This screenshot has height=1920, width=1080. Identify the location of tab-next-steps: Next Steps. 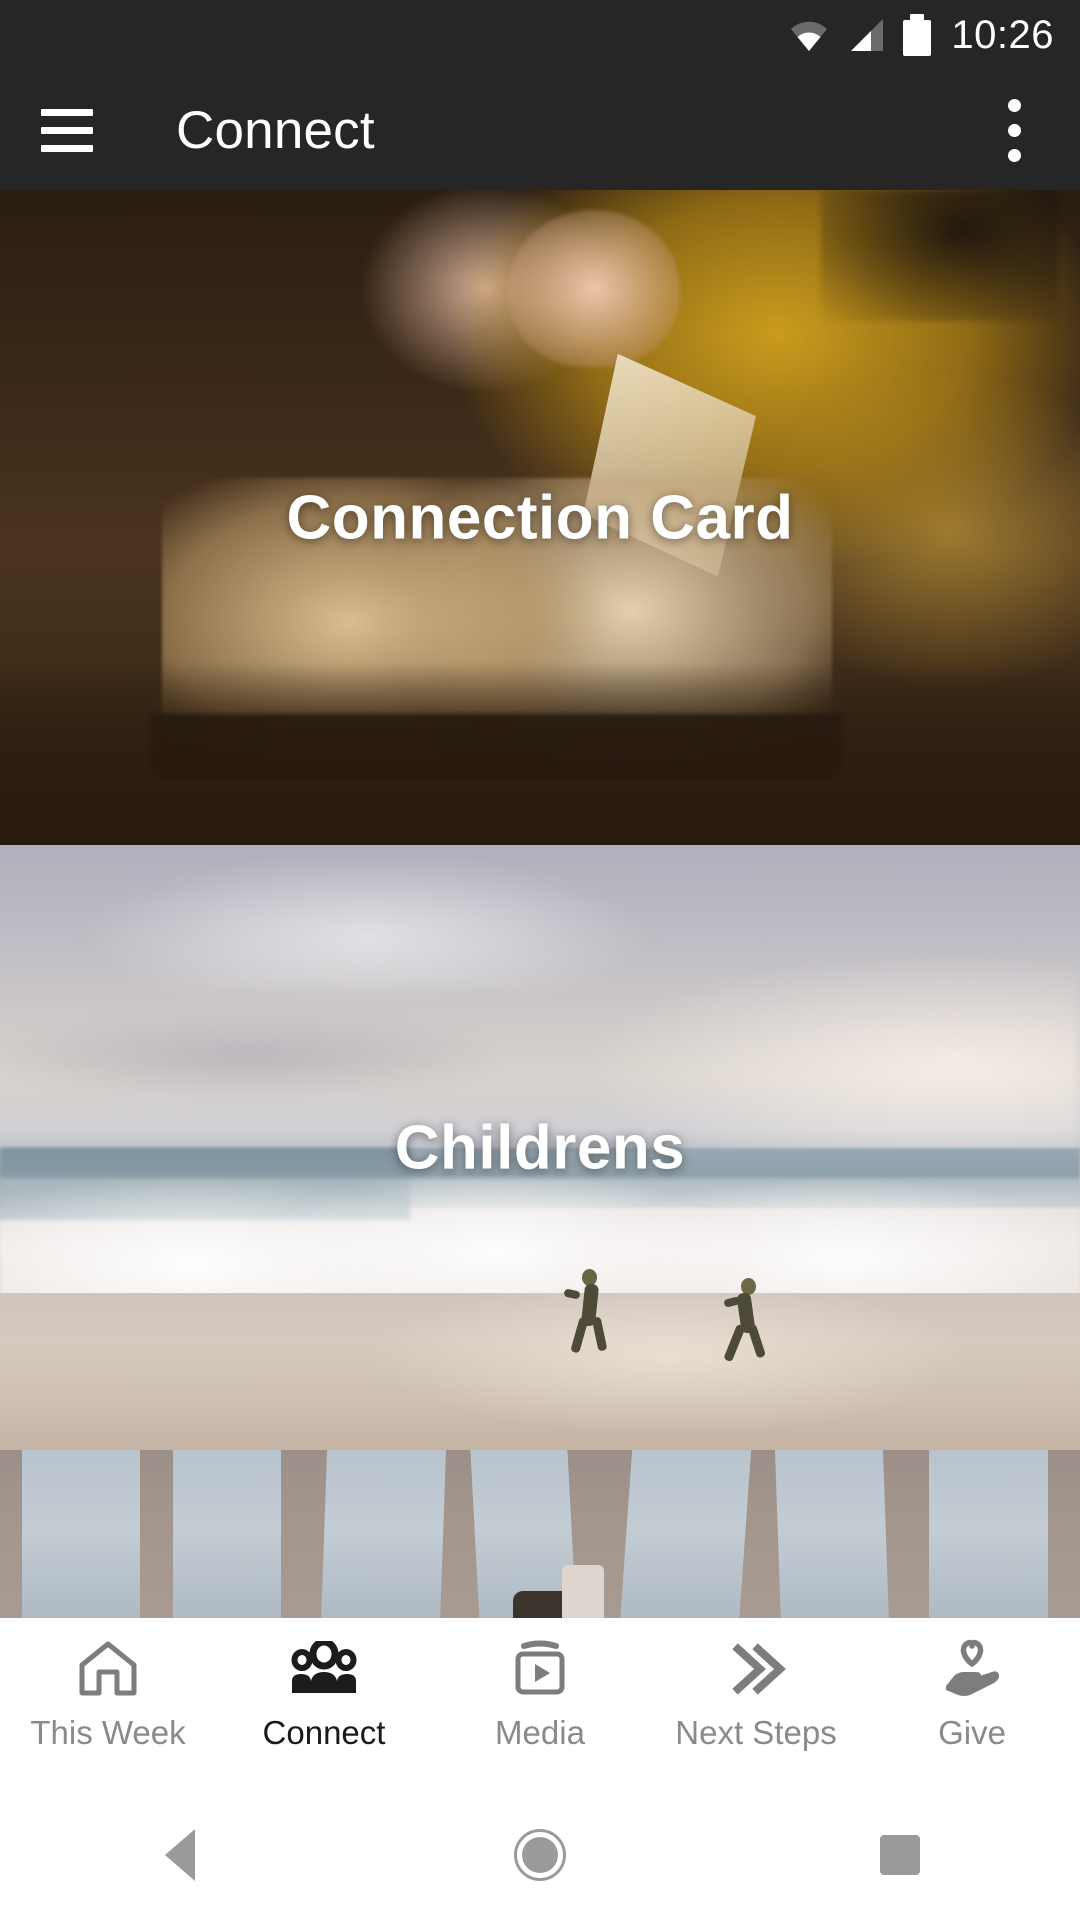
(756, 1694).